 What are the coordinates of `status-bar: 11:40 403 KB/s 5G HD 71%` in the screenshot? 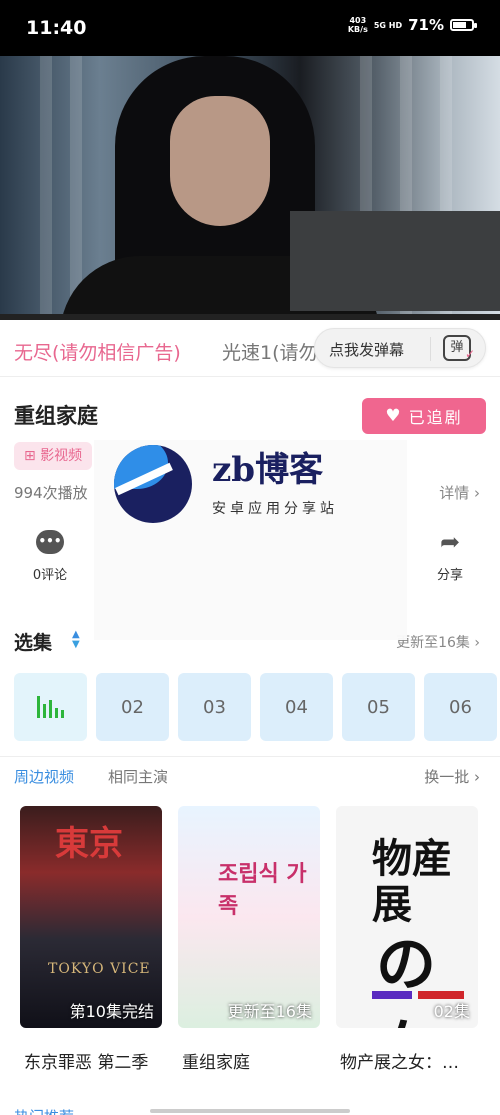 It's located at (250, 28).